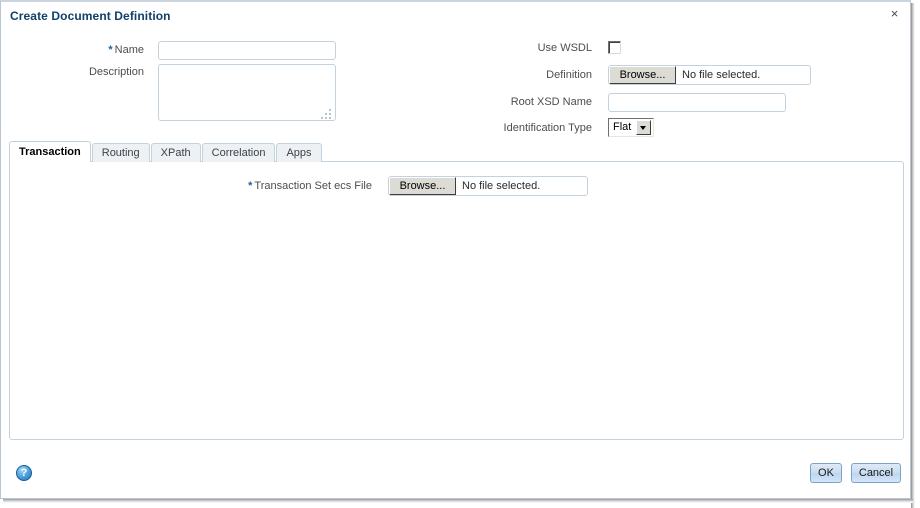 The image size is (920, 508). I want to click on transaction-set-file-status: No file selected., so click(501, 186).